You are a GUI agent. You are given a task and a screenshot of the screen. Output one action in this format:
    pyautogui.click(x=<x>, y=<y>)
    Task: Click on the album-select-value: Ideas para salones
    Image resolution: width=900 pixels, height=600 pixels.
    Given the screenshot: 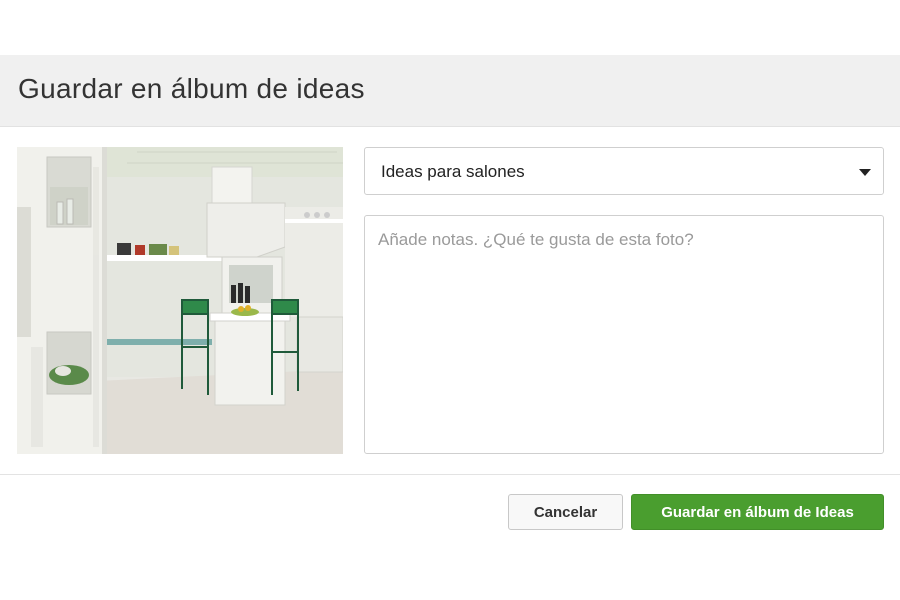 What is the action you would take?
    pyautogui.click(x=453, y=171)
    